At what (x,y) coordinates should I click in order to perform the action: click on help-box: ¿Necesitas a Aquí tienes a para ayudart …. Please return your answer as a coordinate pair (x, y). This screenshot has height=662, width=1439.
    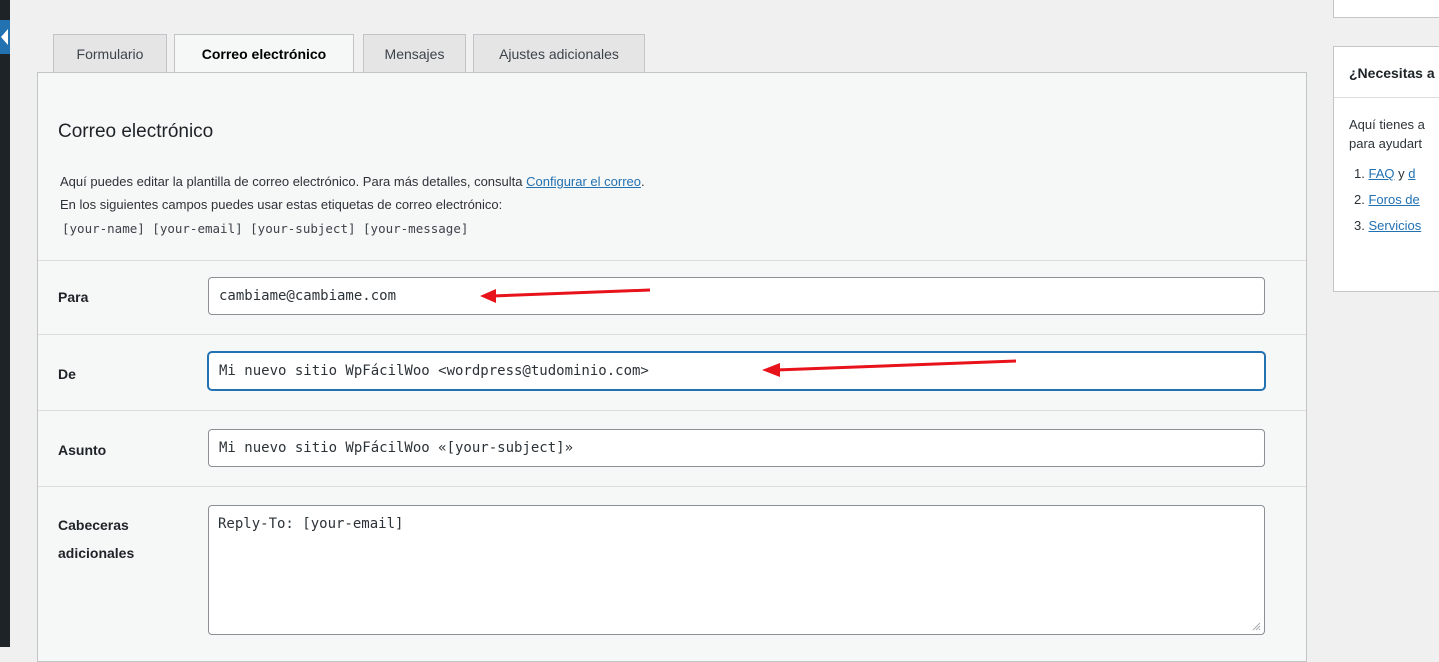
    Looking at the image, I should click on (1386, 169).